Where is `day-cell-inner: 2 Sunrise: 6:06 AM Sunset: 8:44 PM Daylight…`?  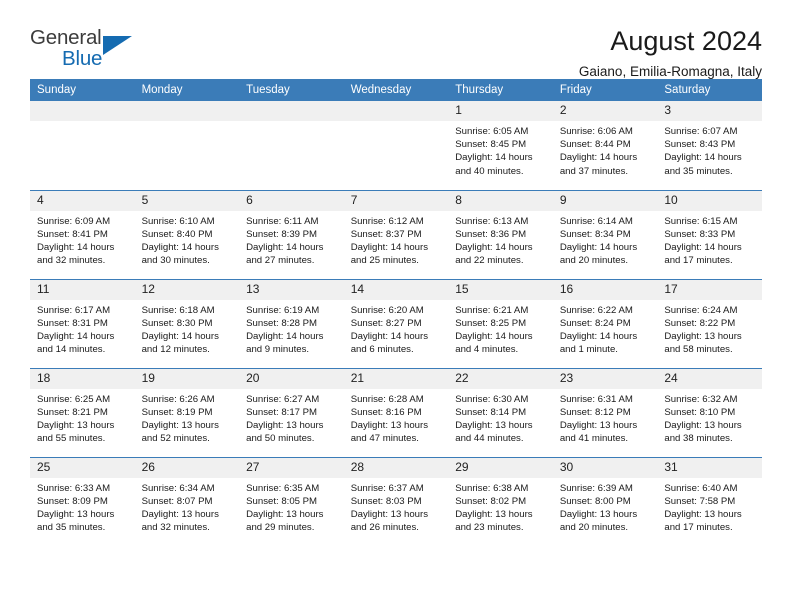 day-cell-inner: 2 Sunrise: 6:06 AM Sunset: 8:44 PM Daylight… is located at coordinates (605, 145).